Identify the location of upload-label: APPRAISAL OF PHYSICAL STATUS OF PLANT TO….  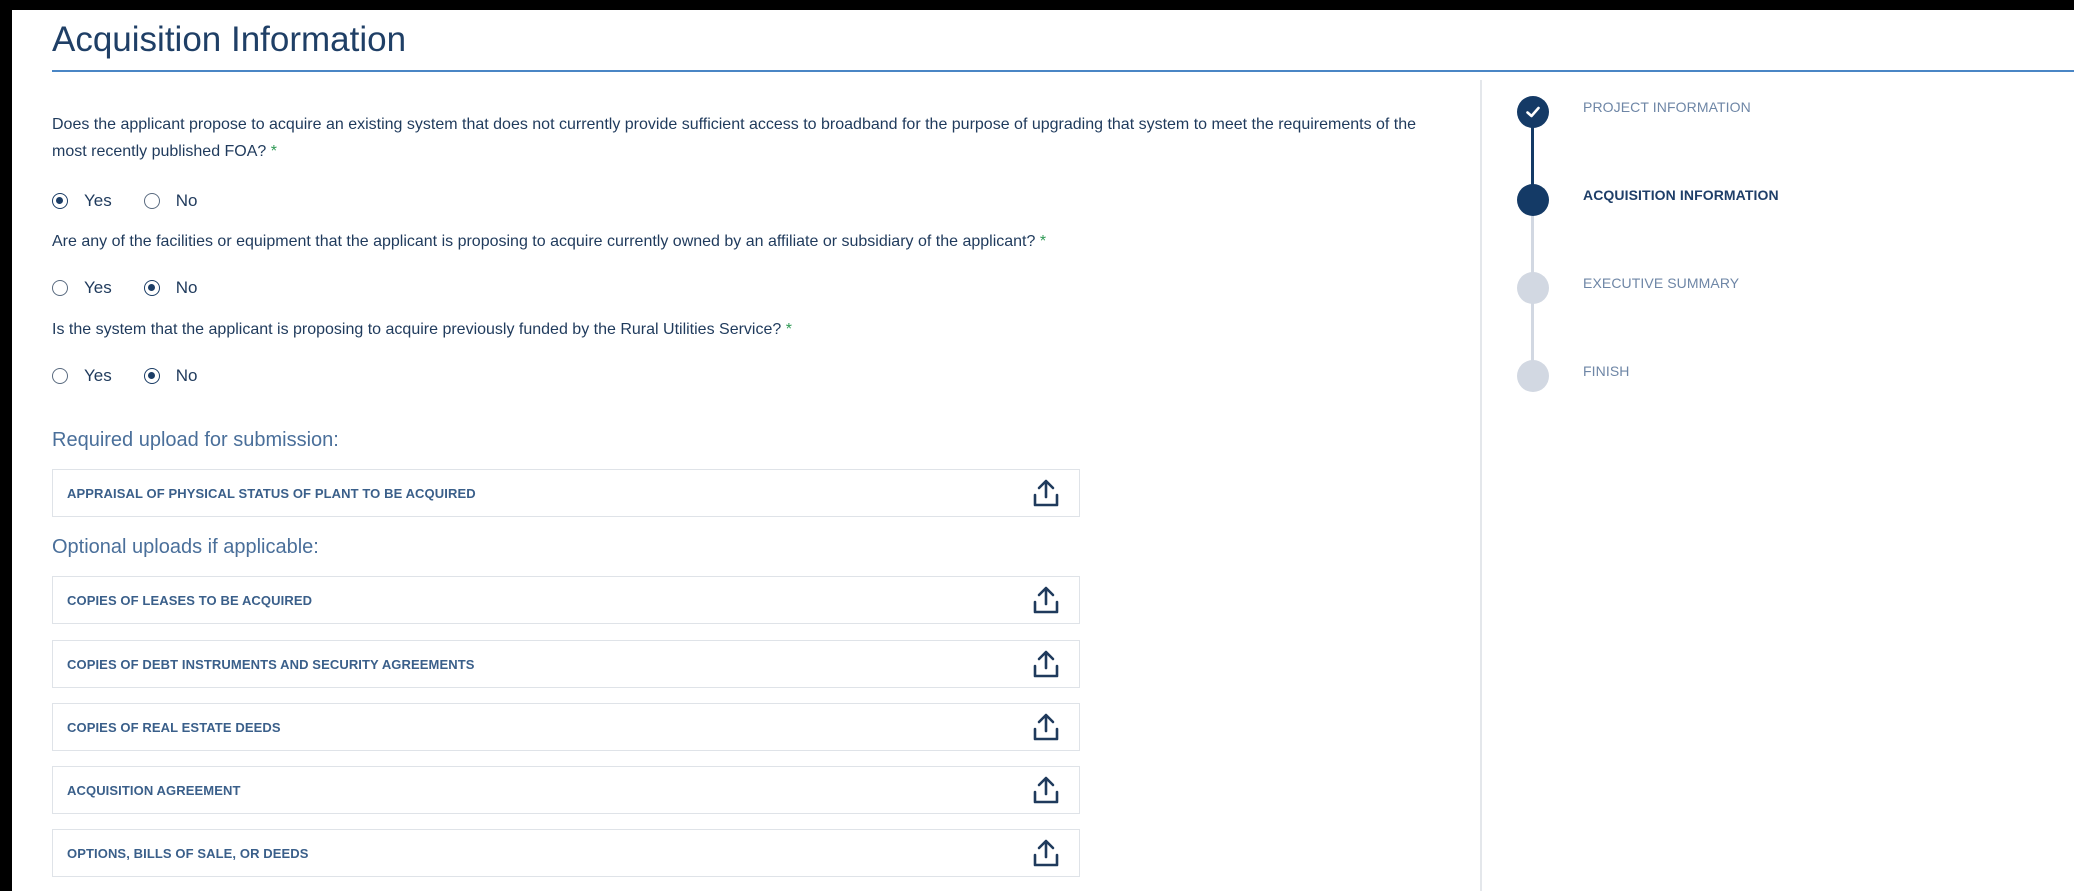
(271, 493).